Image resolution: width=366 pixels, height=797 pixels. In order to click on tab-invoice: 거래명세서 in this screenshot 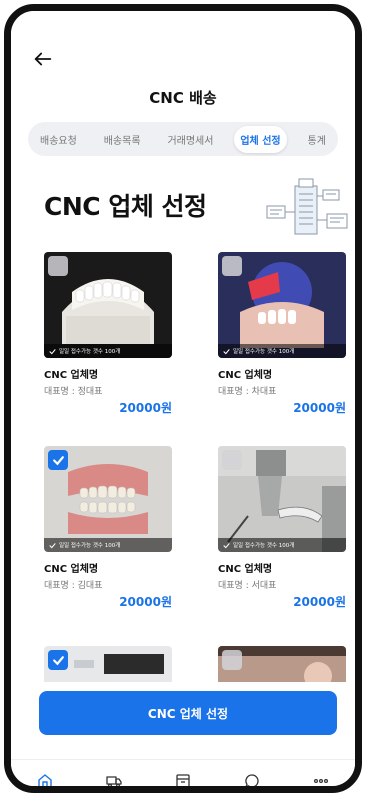, I will do `click(190, 139)`.